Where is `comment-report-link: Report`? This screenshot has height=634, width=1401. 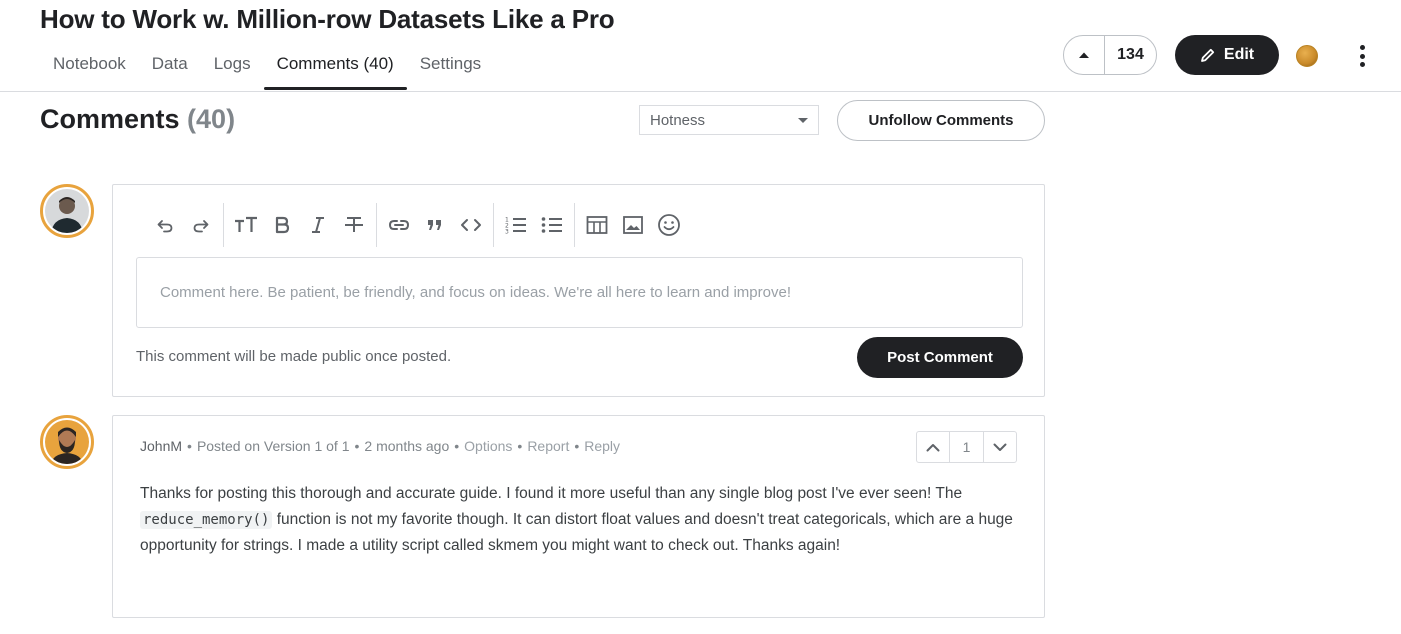 comment-report-link: Report is located at coordinates (548, 446).